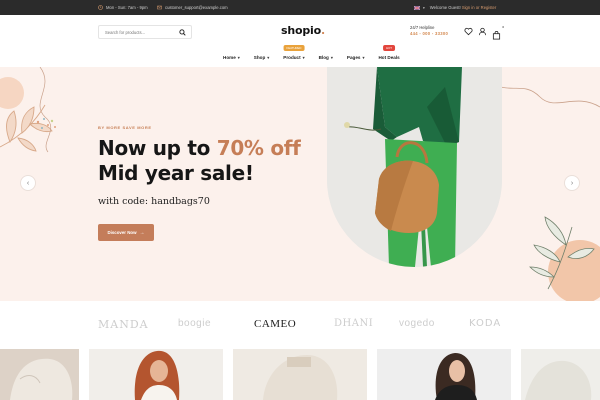 The height and width of the screenshot is (400, 600). I want to click on nav-label: Blog, so click(323, 57).